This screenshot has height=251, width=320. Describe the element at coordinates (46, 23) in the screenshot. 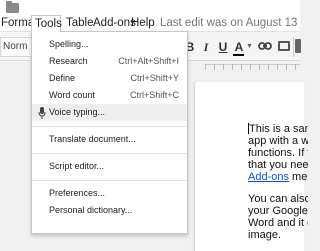

I see `menu-tools: Tools` at that location.